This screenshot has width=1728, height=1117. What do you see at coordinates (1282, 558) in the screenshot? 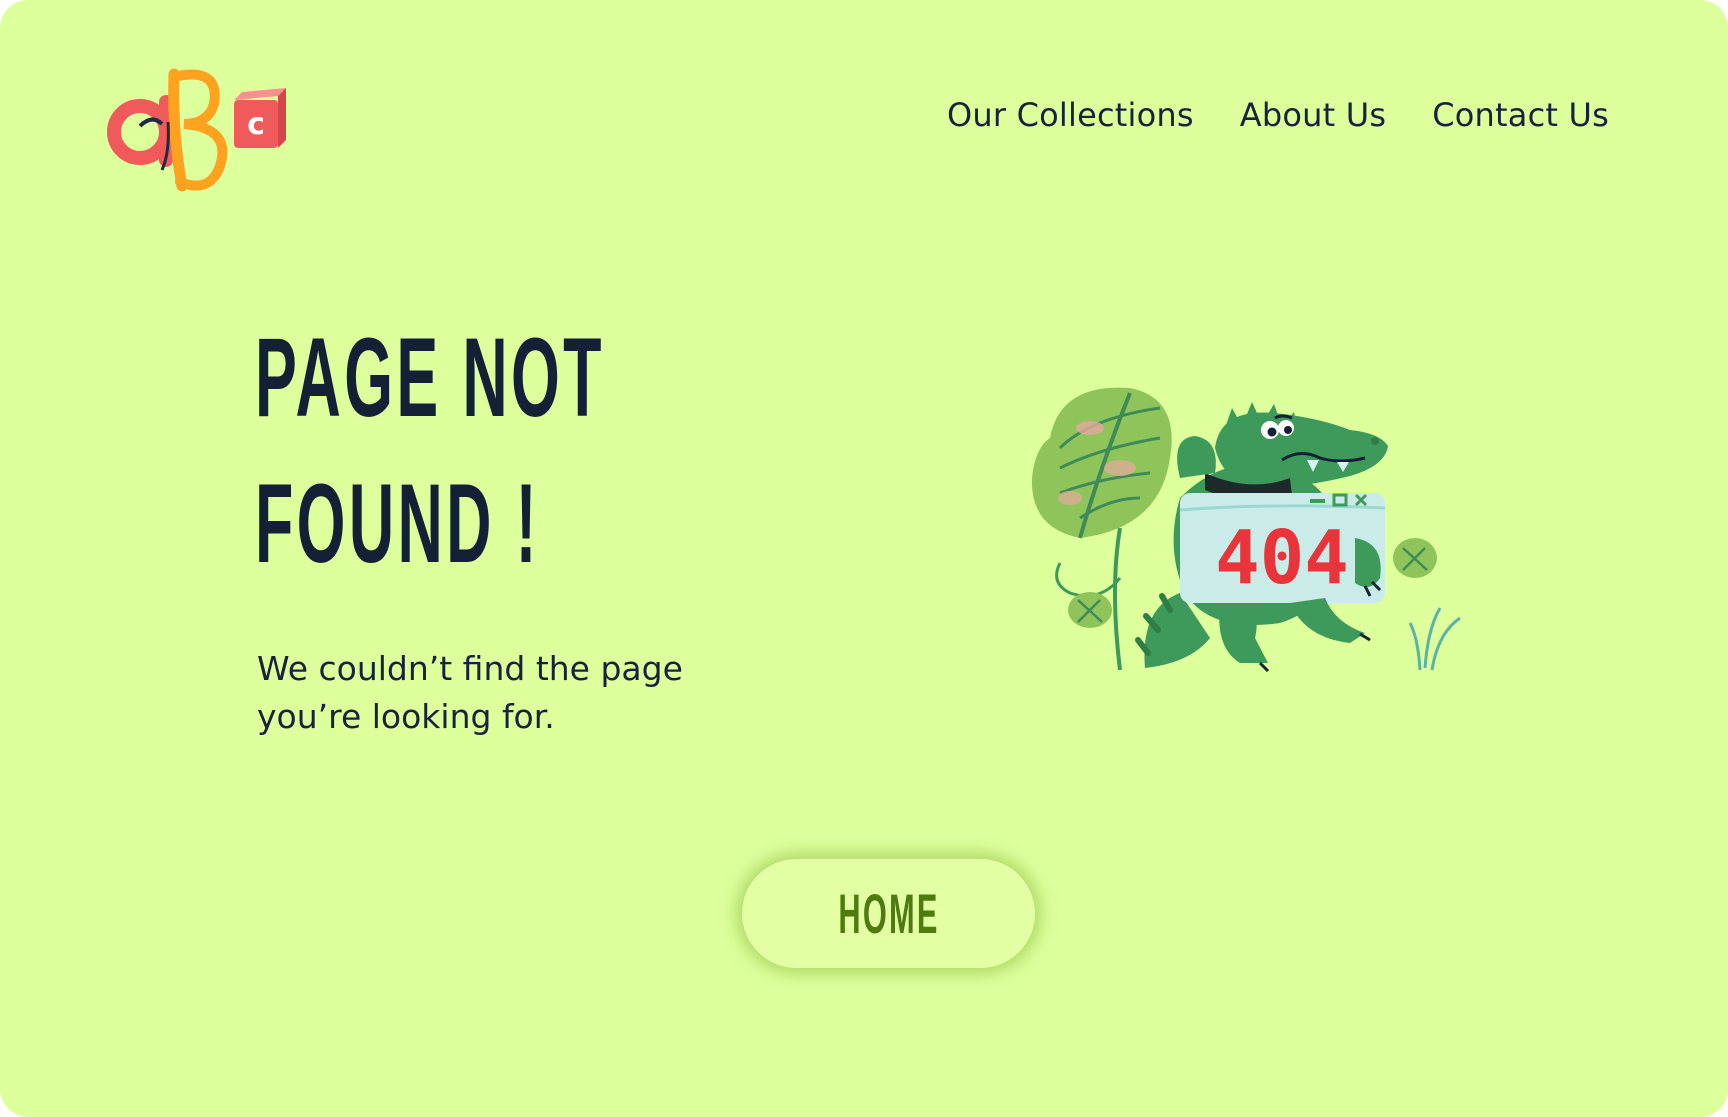
I see `sign-404-text: 404` at bounding box center [1282, 558].